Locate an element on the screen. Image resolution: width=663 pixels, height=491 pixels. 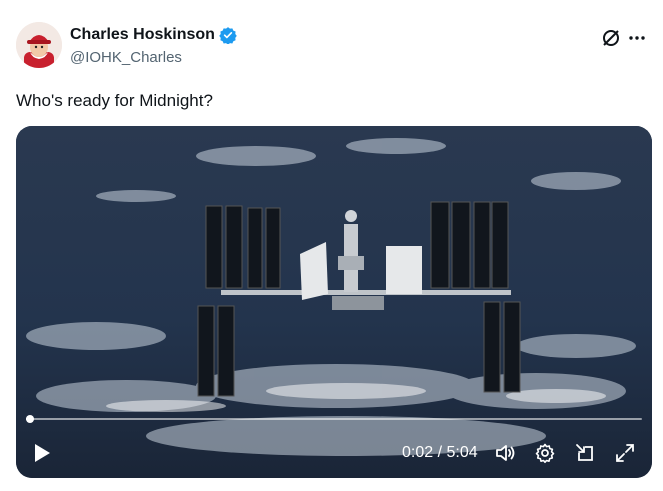
picture-in-picture-icon is located at coordinates (585, 453).